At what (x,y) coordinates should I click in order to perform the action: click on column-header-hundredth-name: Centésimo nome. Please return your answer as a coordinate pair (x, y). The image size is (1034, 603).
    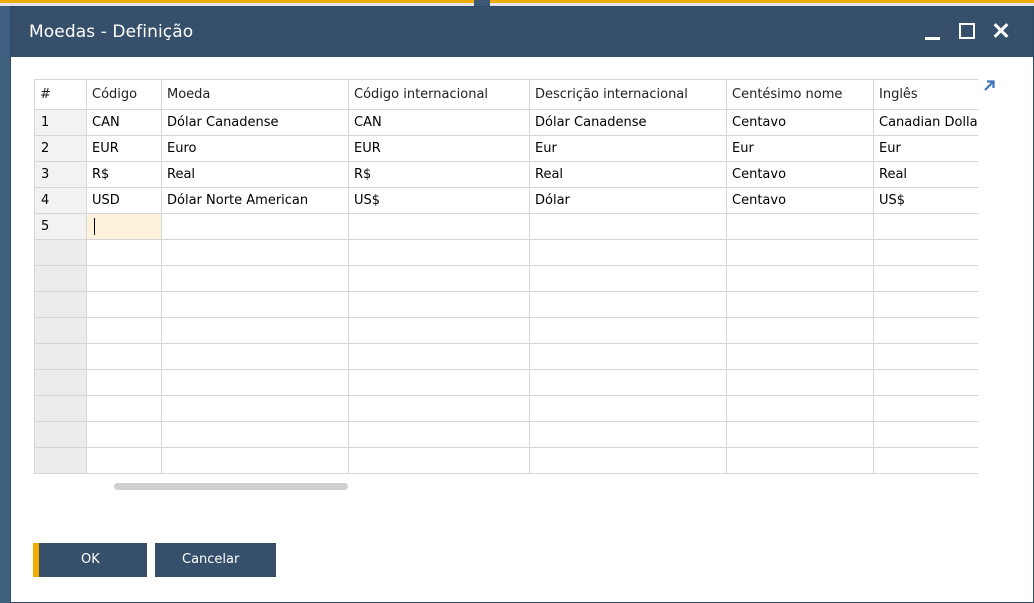
    Looking at the image, I should click on (800, 94).